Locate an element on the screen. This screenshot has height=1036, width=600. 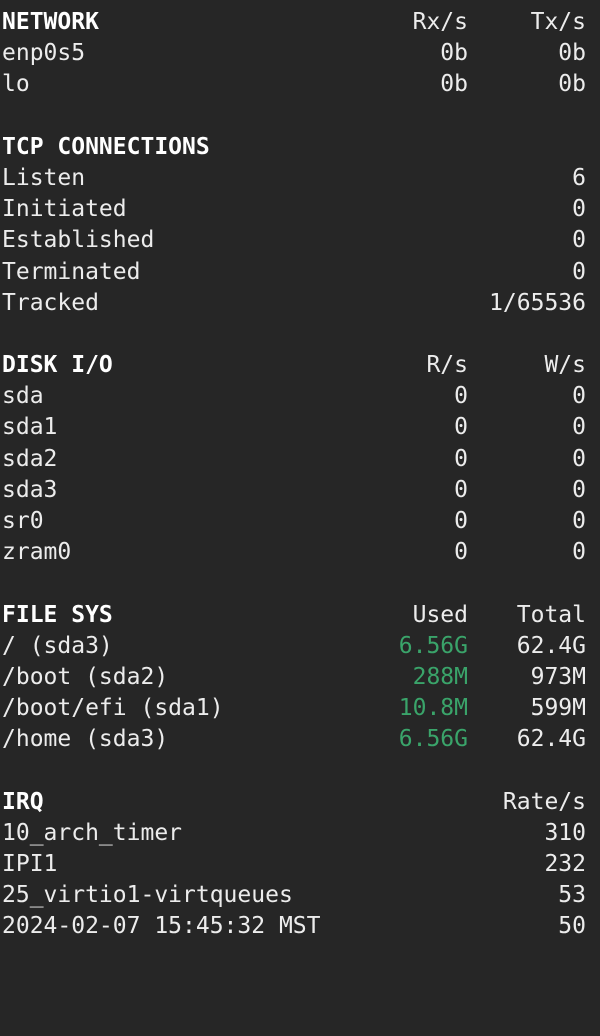
interface-name: enp0s5 is located at coordinates (44, 53).